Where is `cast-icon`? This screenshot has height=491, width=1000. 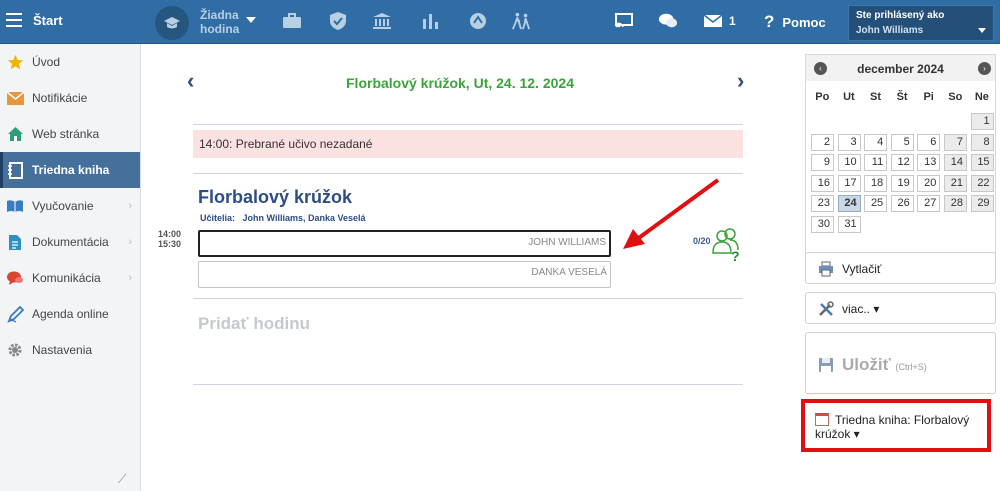
cast-icon is located at coordinates (624, 21).